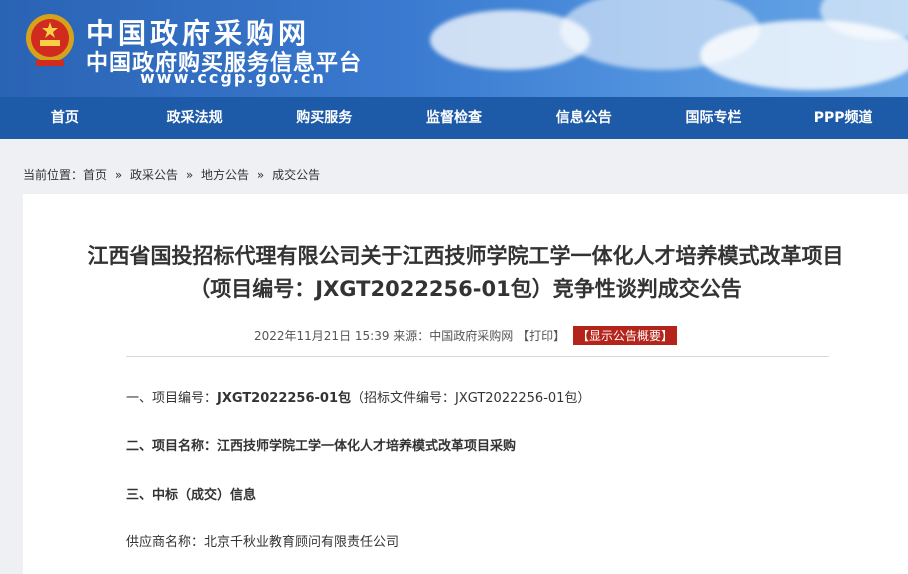  I want to click on award-info-label: 三、中标（成交）信息, so click(191, 495).